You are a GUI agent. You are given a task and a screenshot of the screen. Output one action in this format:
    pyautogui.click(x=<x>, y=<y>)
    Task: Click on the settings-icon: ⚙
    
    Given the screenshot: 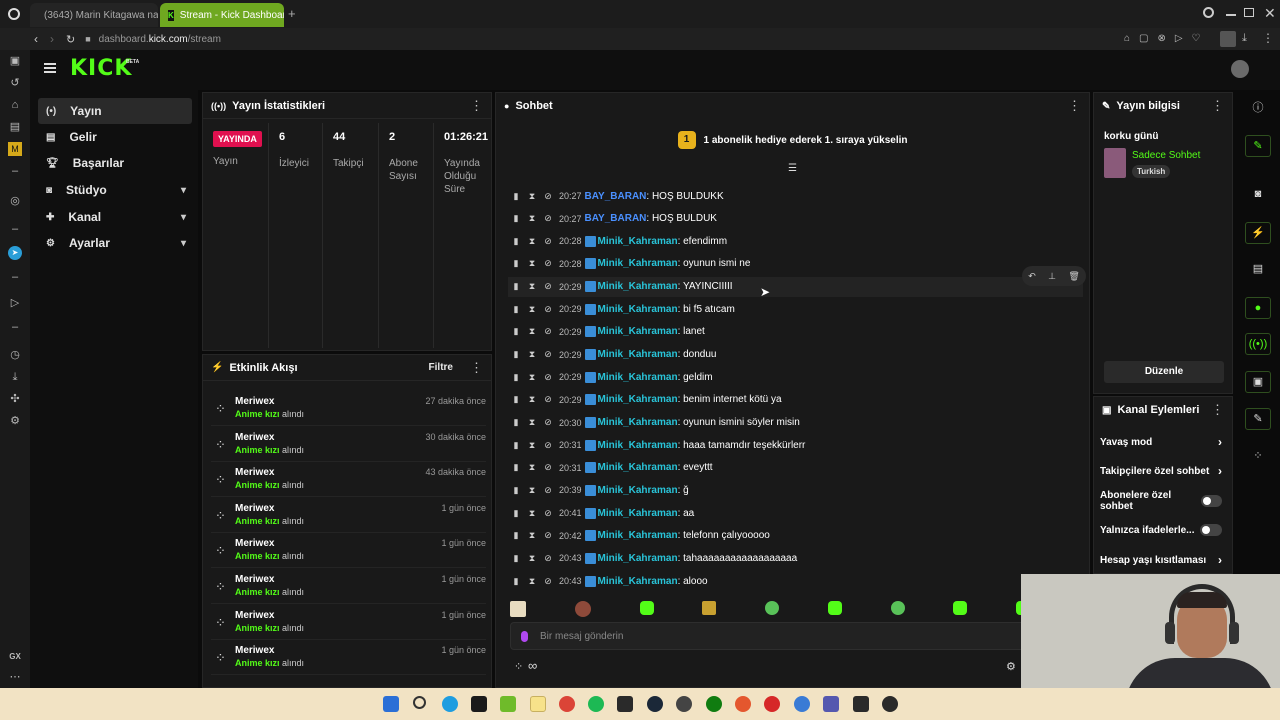 What is the action you would take?
    pyautogui.click(x=15, y=421)
    